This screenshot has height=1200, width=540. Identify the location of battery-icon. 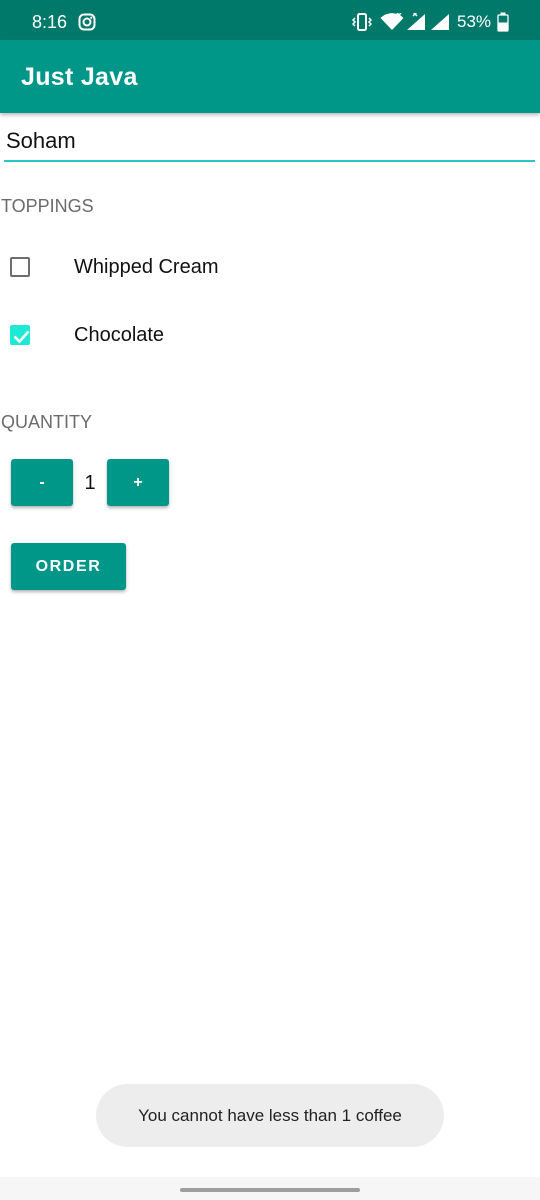
(503, 24).